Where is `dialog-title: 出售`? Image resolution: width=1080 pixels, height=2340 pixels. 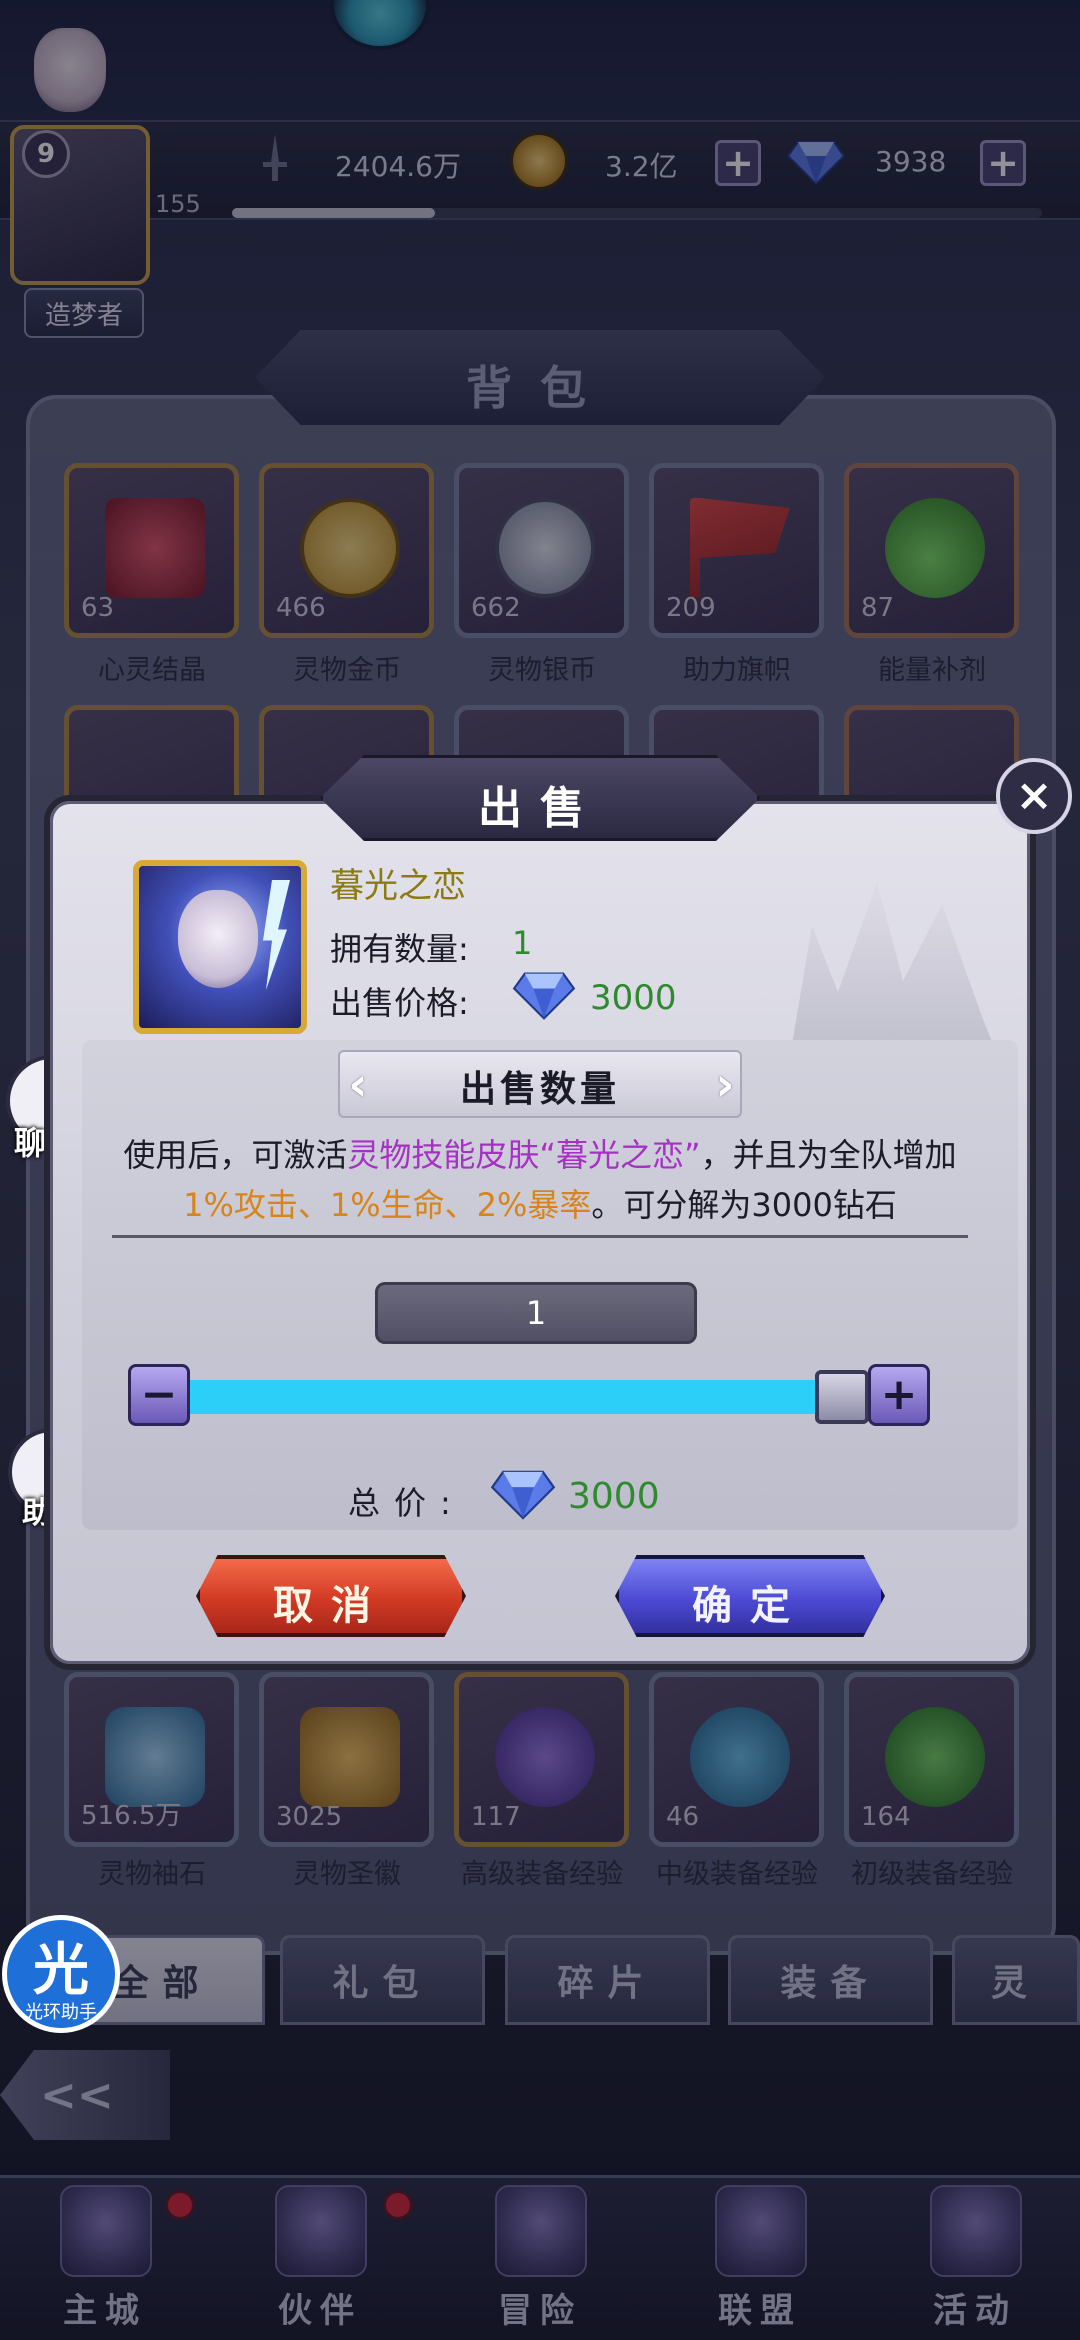 dialog-title: 出售 is located at coordinates (540, 808).